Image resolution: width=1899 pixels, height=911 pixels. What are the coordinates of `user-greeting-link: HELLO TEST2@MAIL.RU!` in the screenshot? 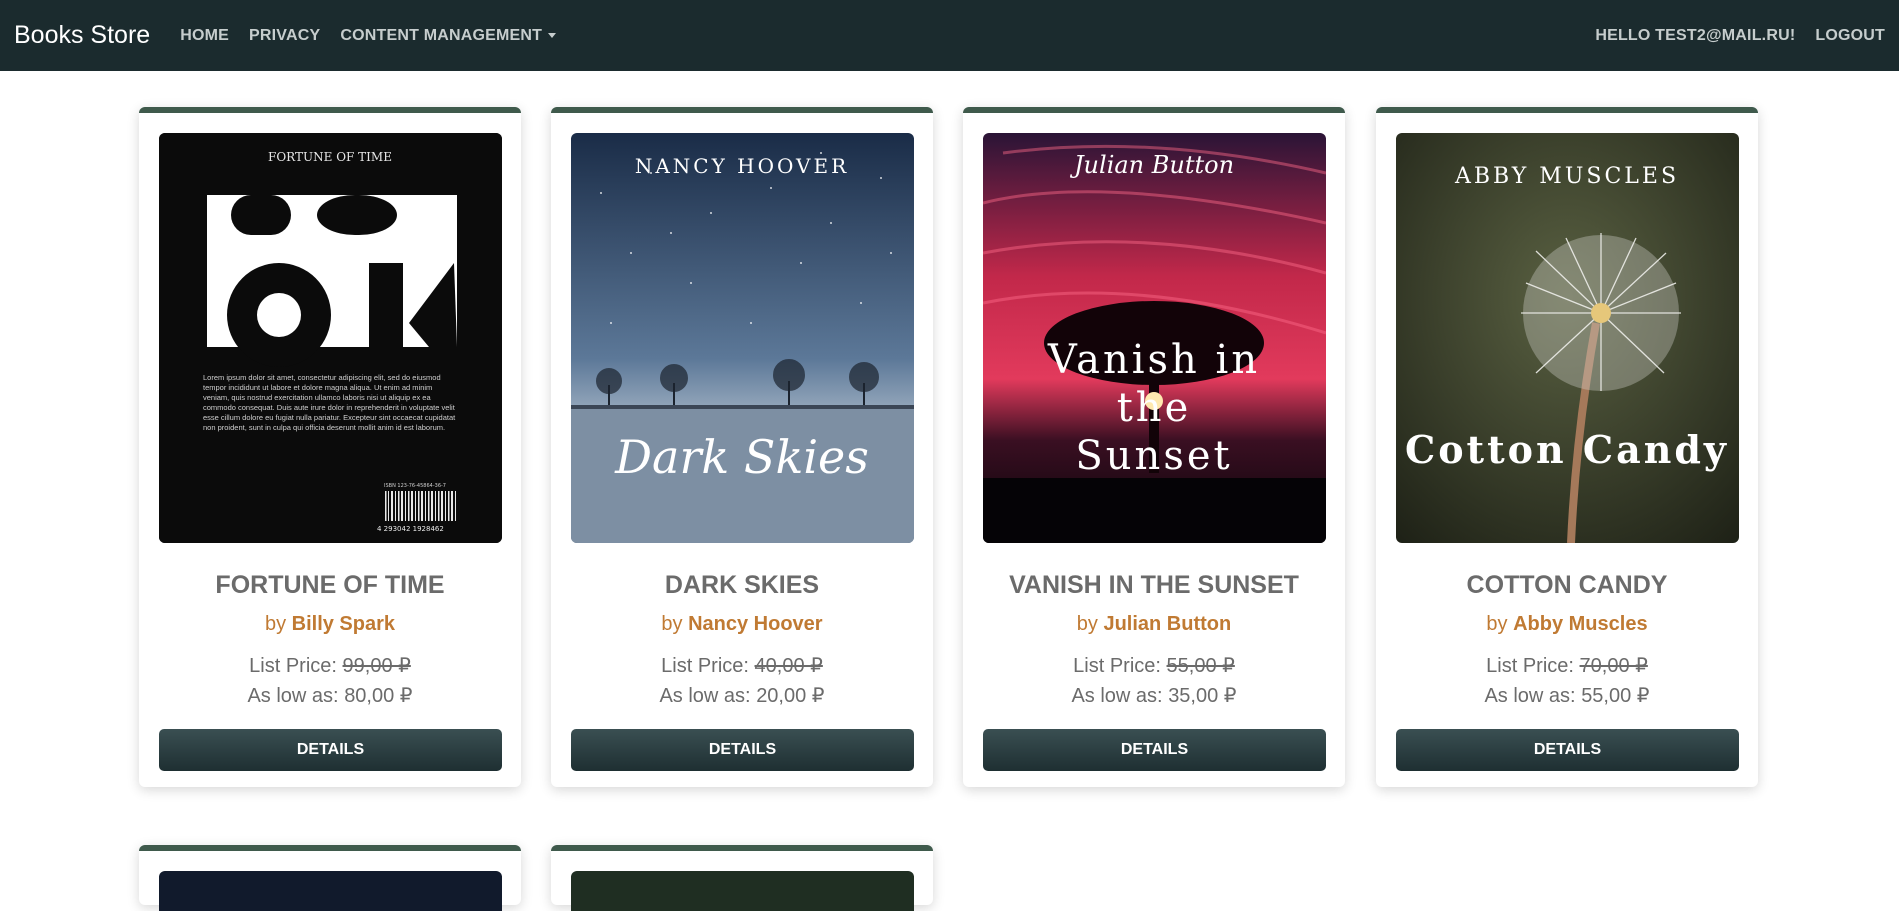 It's located at (1695, 36).